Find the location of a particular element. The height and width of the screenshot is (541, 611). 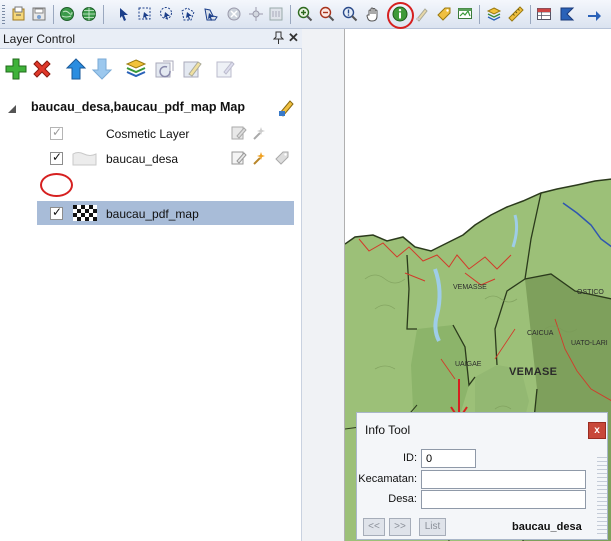

info-layer-name: baucau_desa is located at coordinates (547, 527).